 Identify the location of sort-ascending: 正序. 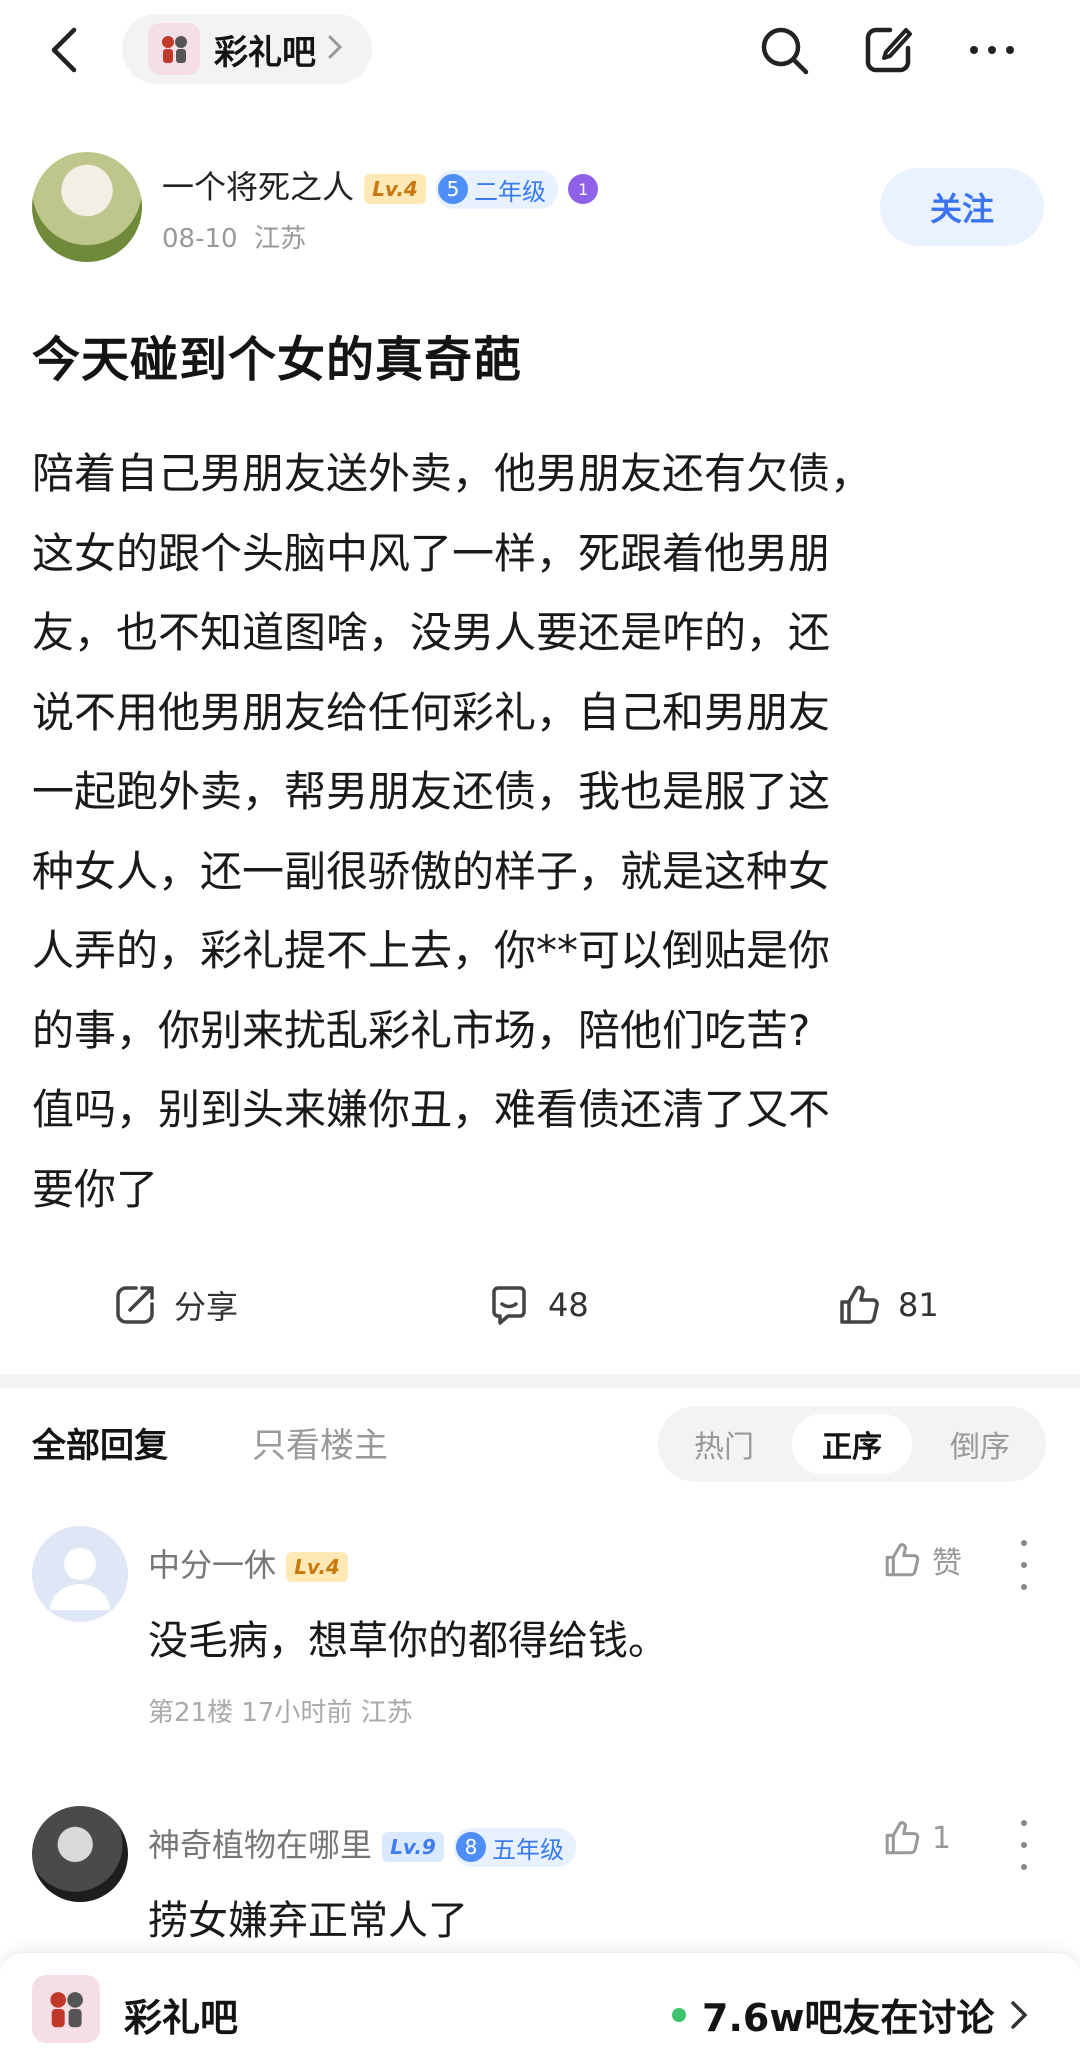
(852, 1444).